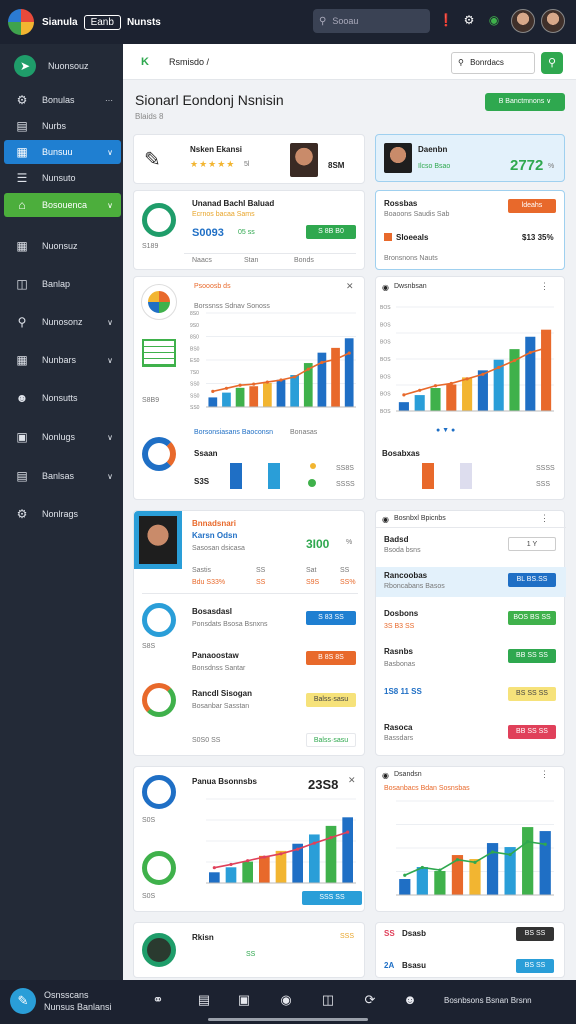 The image size is (576, 1024). Describe the element at coordinates (532, 694) in the screenshot. I see `list-b-row-badge-5: BS SS SS` at that location.